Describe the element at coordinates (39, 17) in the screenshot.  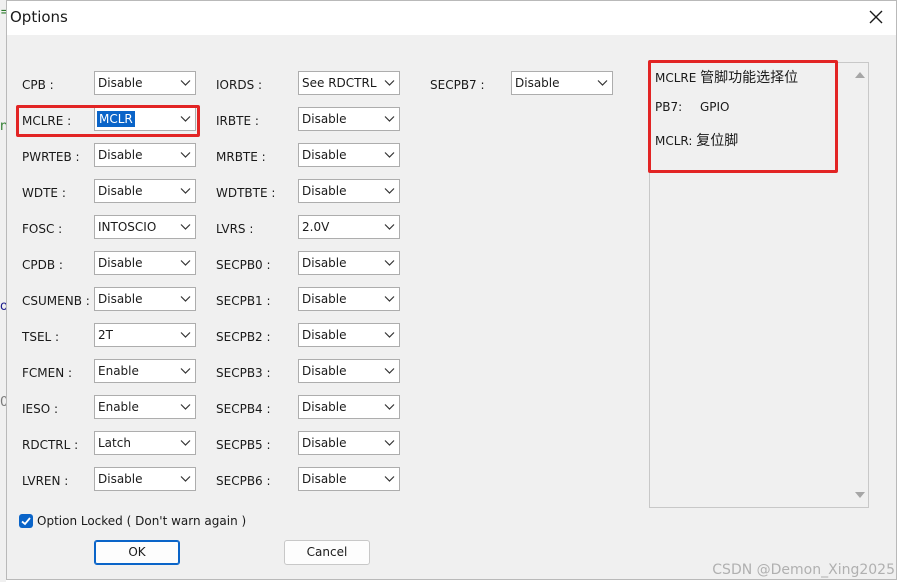
I see `dialog-title: Options` at that location.